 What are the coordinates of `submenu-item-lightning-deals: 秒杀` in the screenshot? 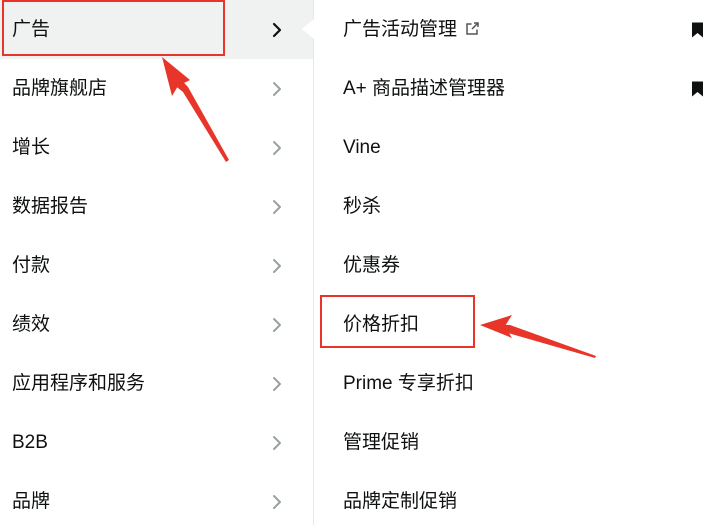 It's located at (514, 206).